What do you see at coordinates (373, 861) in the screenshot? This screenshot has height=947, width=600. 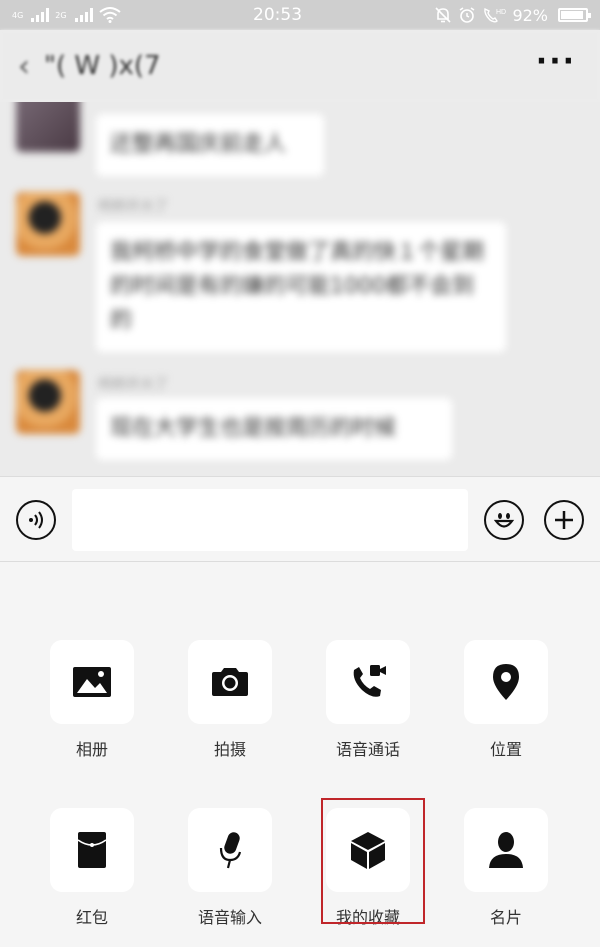 I see `highlight-box` at bounding box center [373, 861].